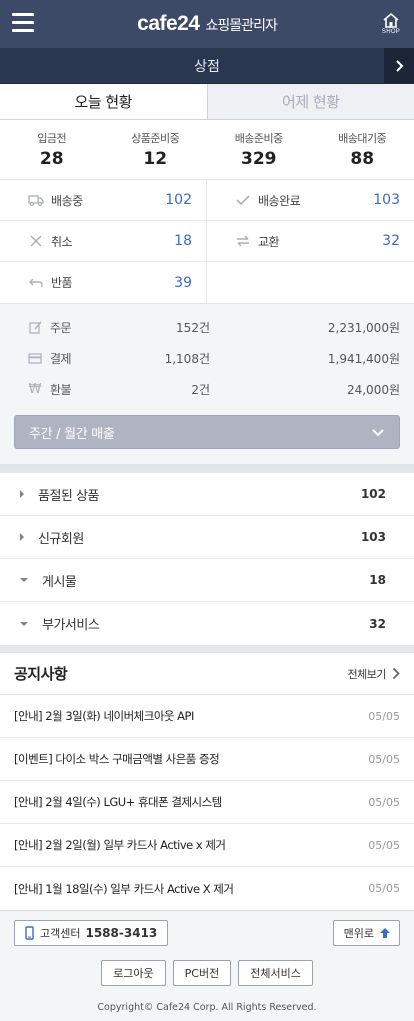 The image size is (414, 1021). I want to click on shop-label: SHOP, so click(391, 32).